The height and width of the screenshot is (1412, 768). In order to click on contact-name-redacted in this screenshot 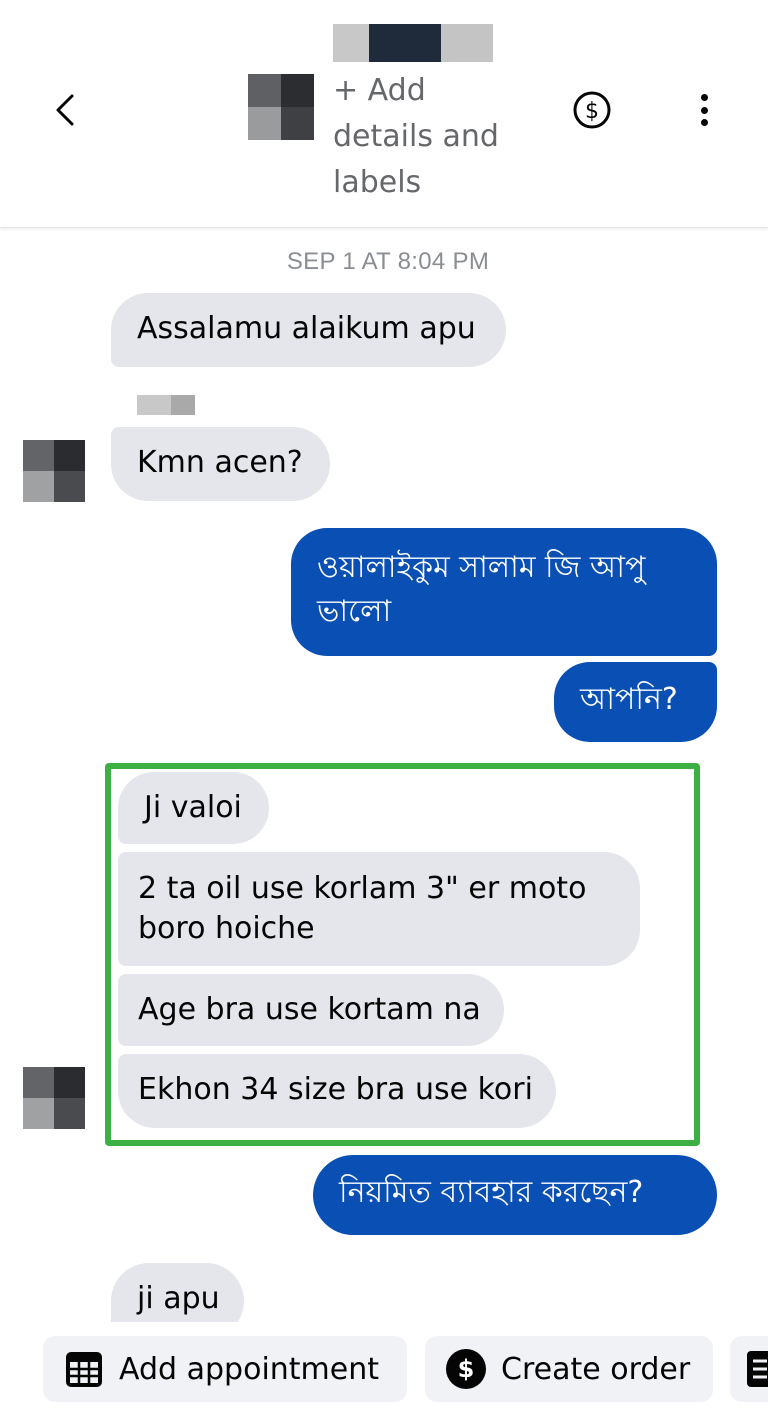, I will do `click(413, 43)`.